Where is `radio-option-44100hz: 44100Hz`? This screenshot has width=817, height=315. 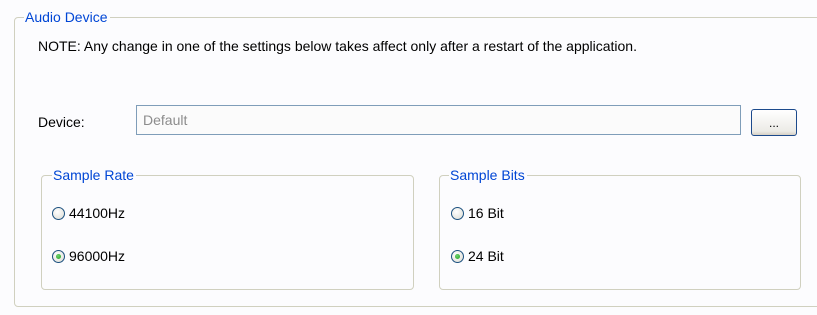 radio-option-44100hz: 44100Hz is located at coordinates (88, 213).